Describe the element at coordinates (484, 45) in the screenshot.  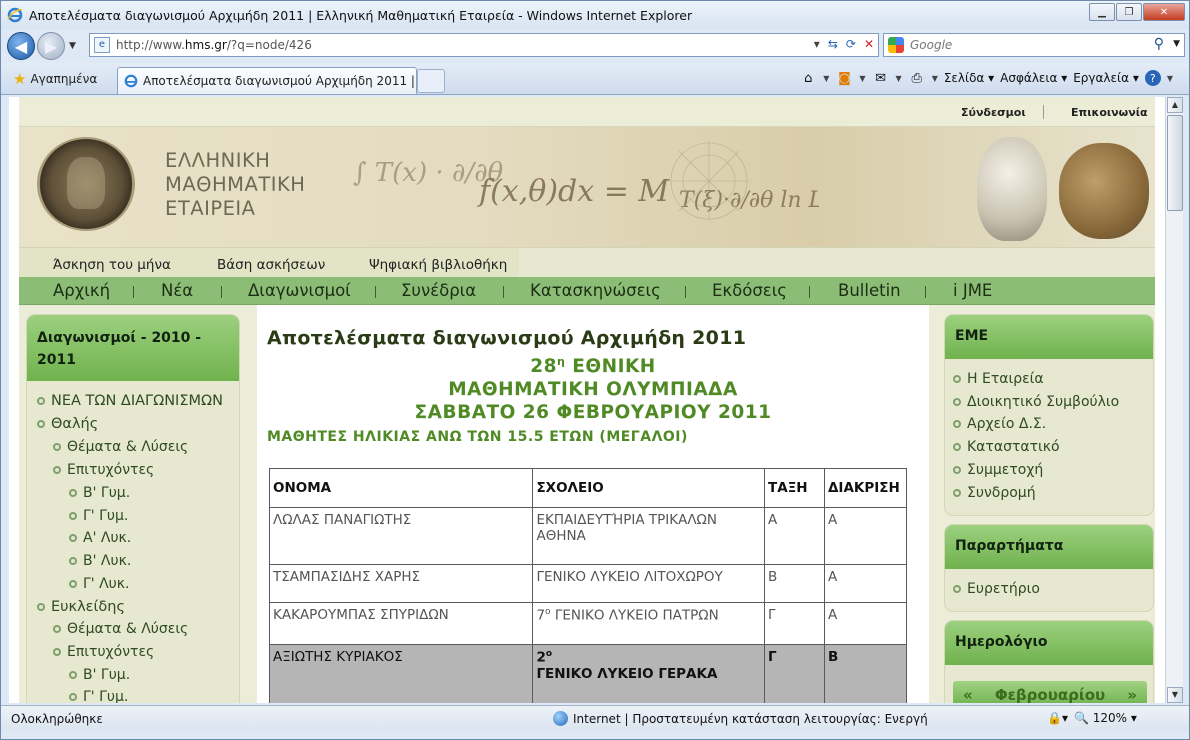
I see `address-bar: e http://www.hms.gr/?q=node/426 ▾ ⇆ ⟳ ✕` at that location.